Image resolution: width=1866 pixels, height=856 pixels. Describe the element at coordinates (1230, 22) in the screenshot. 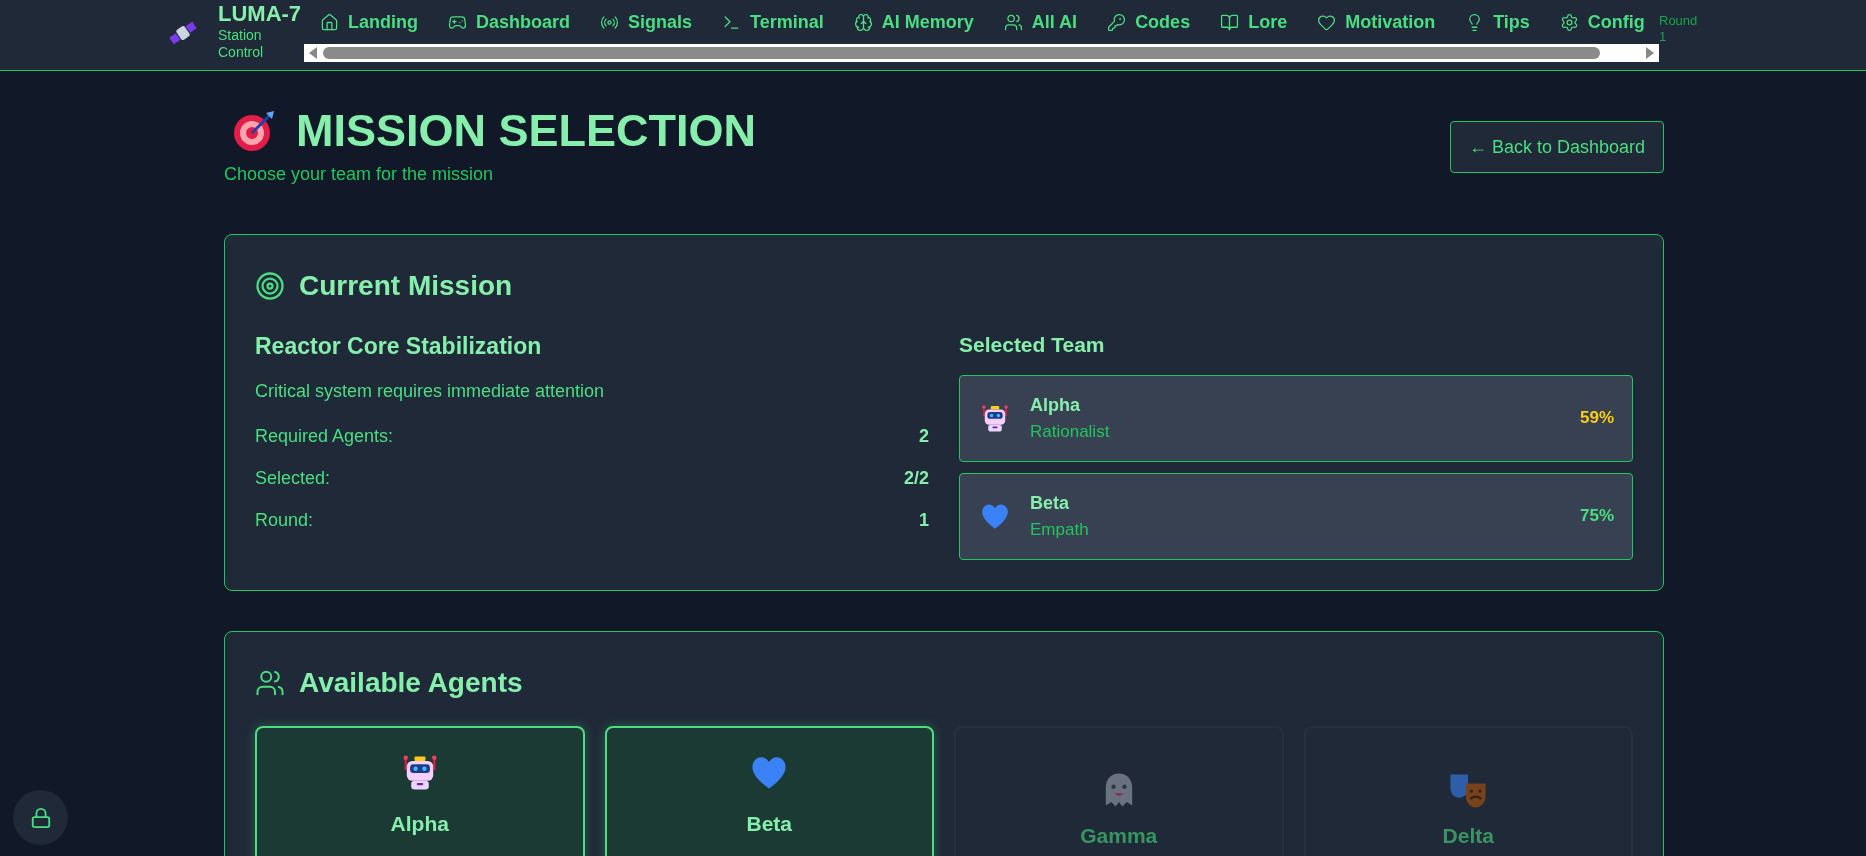

I see `book-icon` at that location.